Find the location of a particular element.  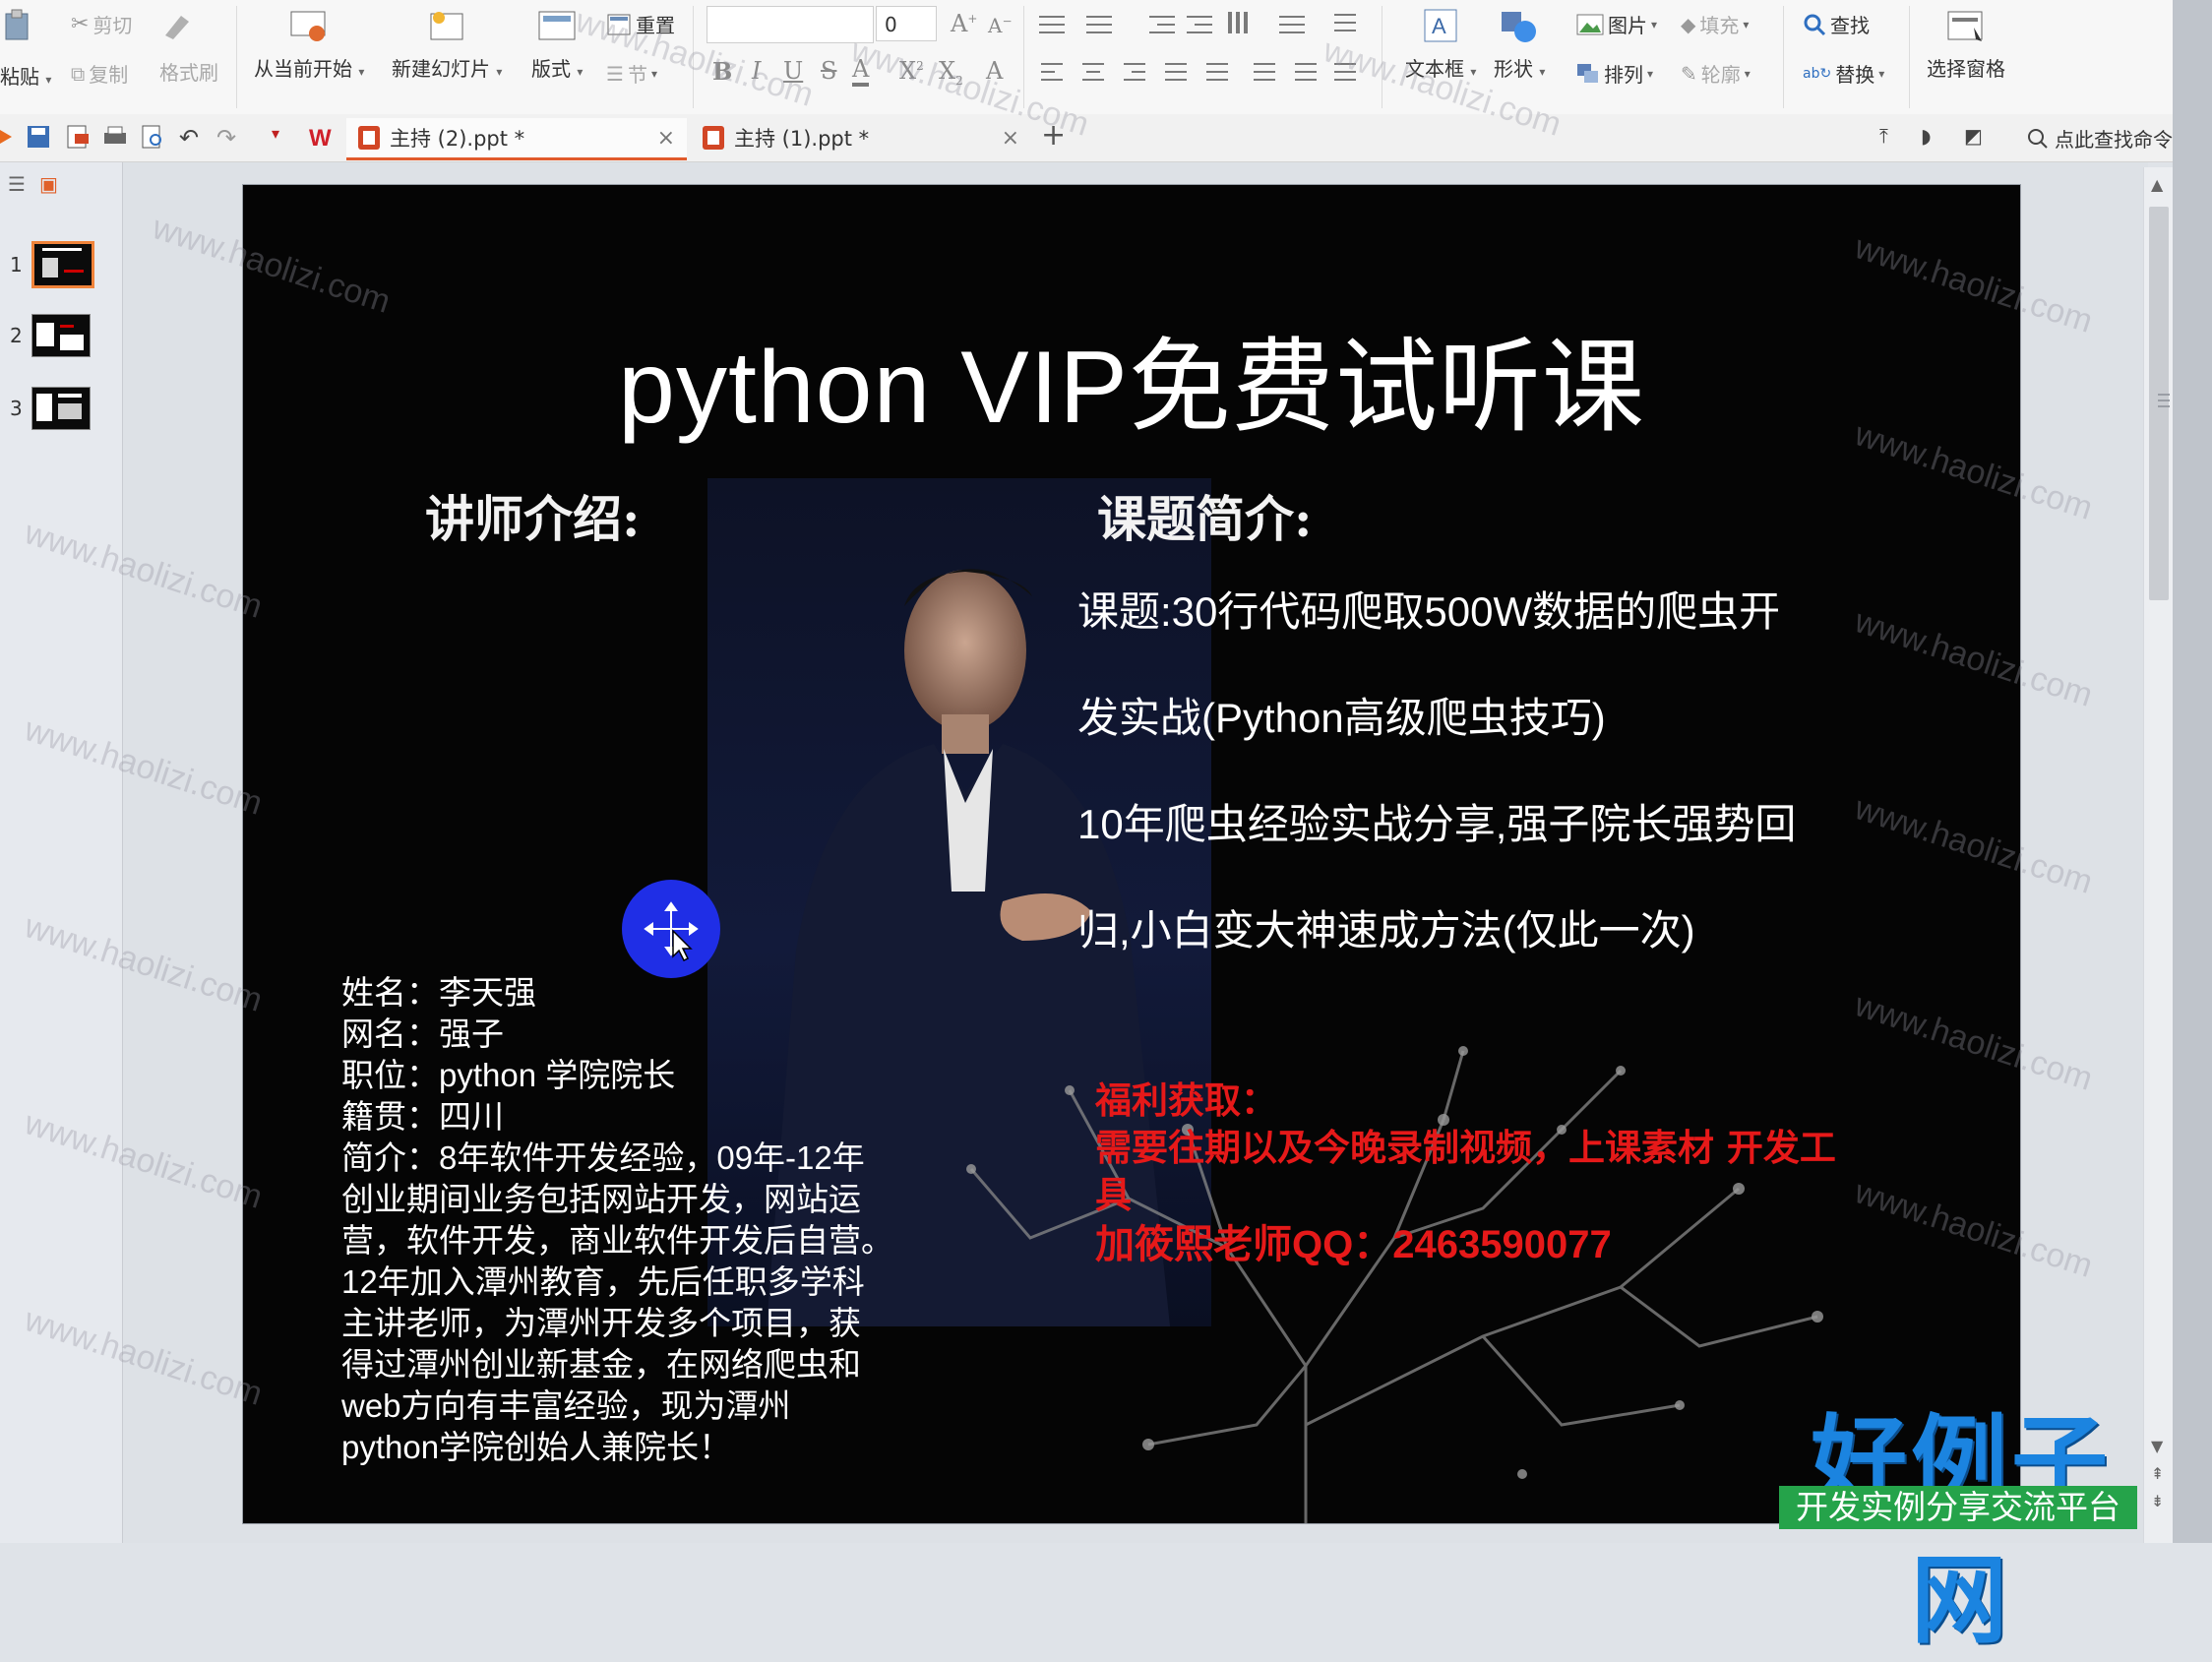

italic-icon: I is located at coordinates (756, 71).